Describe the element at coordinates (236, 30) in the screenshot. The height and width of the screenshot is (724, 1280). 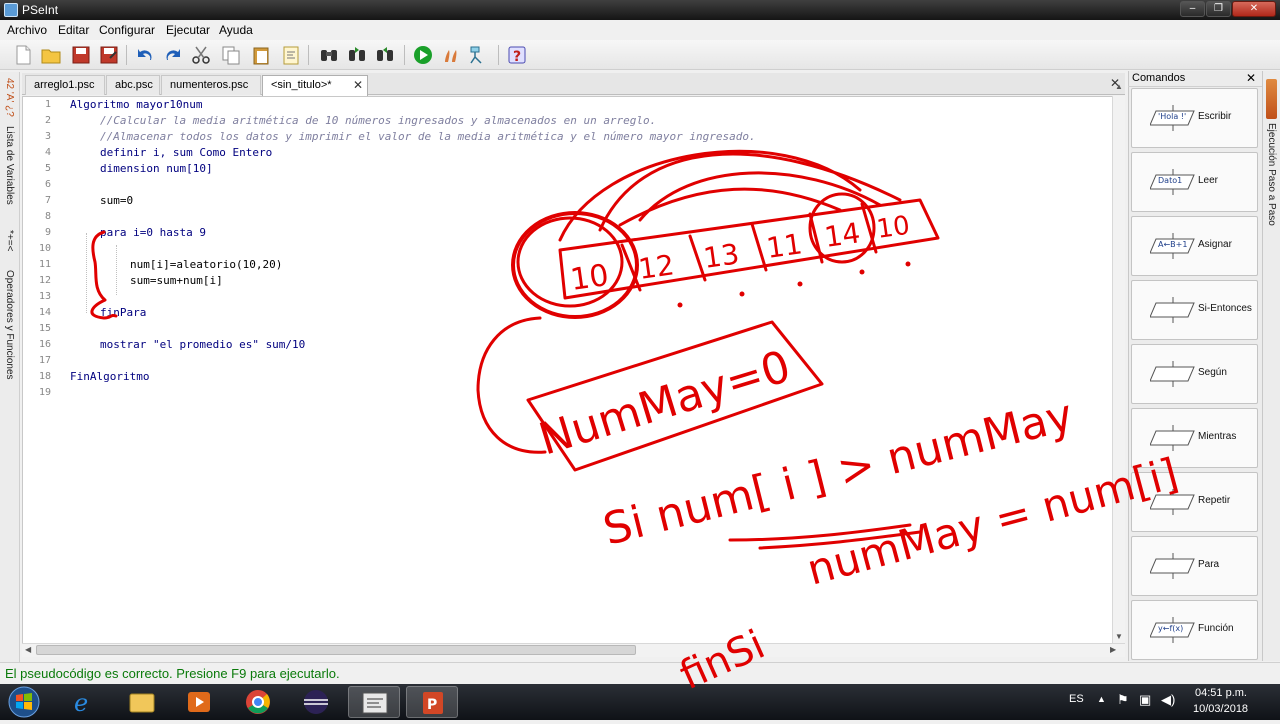
I see `menu-ayuda: Ayuda` at that location.